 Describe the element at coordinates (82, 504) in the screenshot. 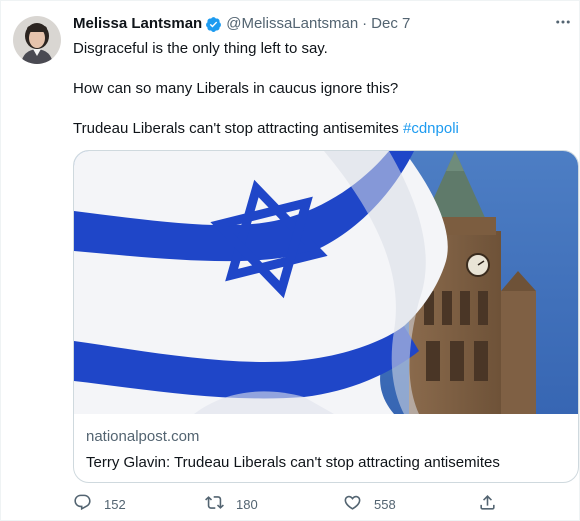

I see `reply-icon` at that location.